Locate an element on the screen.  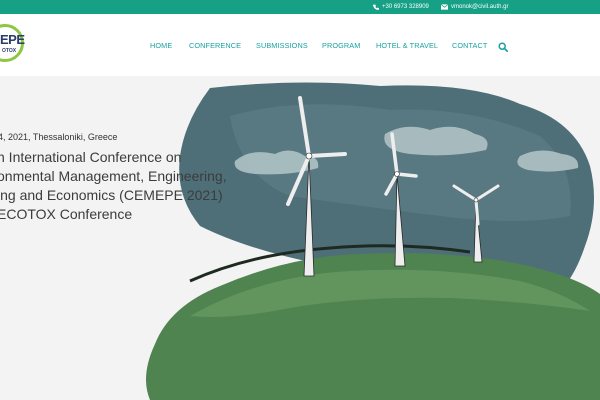
conference-title-line-1: n International Conference on is located at coordinates (91, 157).